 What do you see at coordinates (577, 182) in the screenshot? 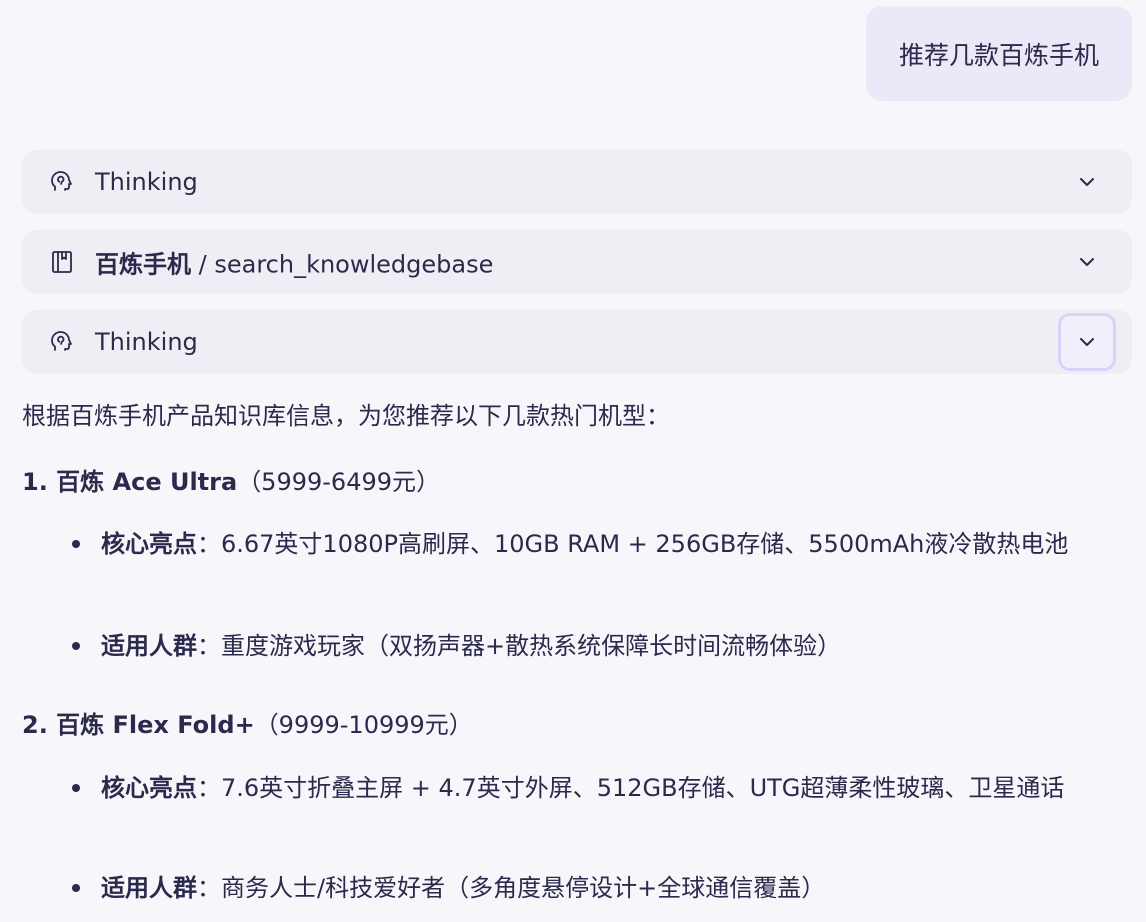
I see `thinking-step-1: Thinking` at bounding box center [577, 182].